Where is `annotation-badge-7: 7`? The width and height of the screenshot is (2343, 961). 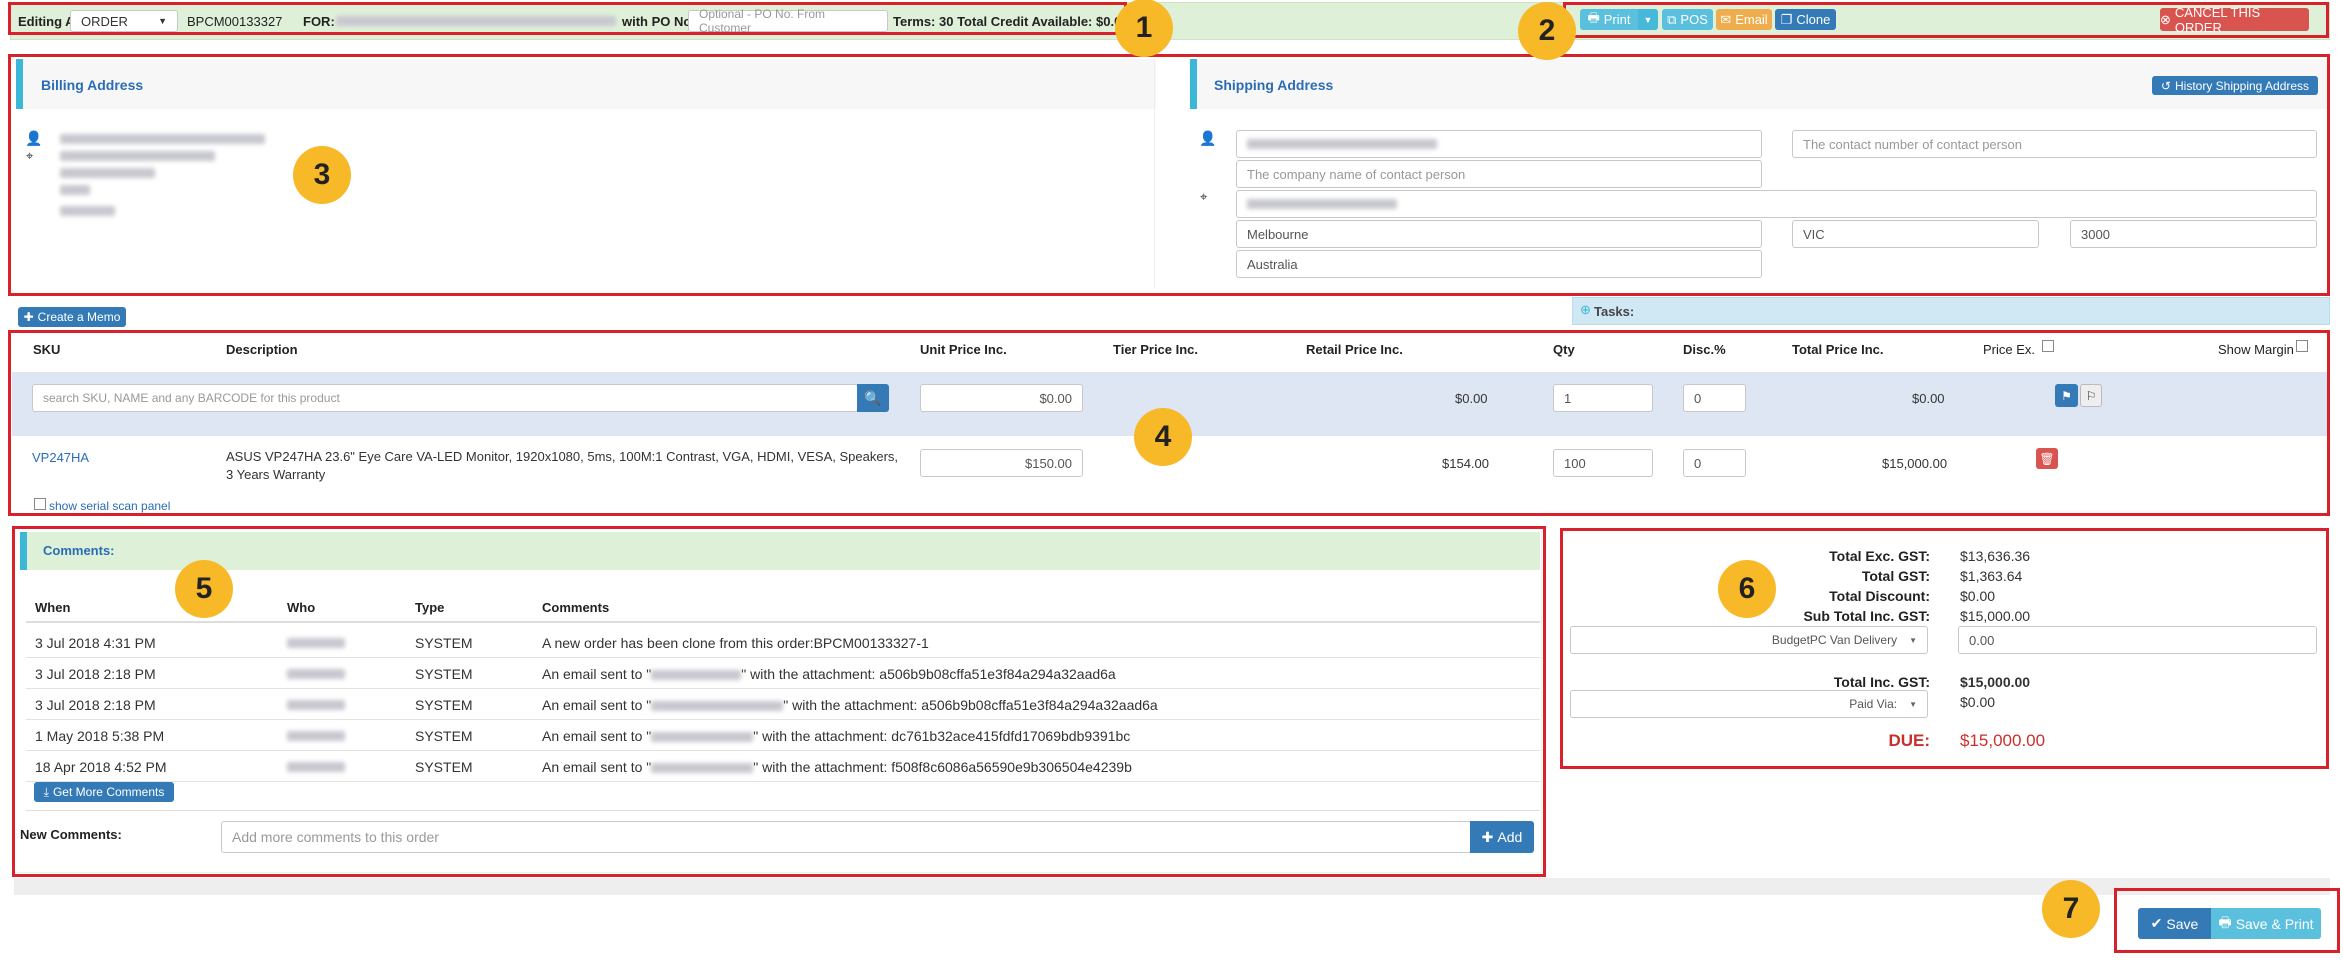 annotation-badge-7: 7 is located at coordinates (2071, 909).